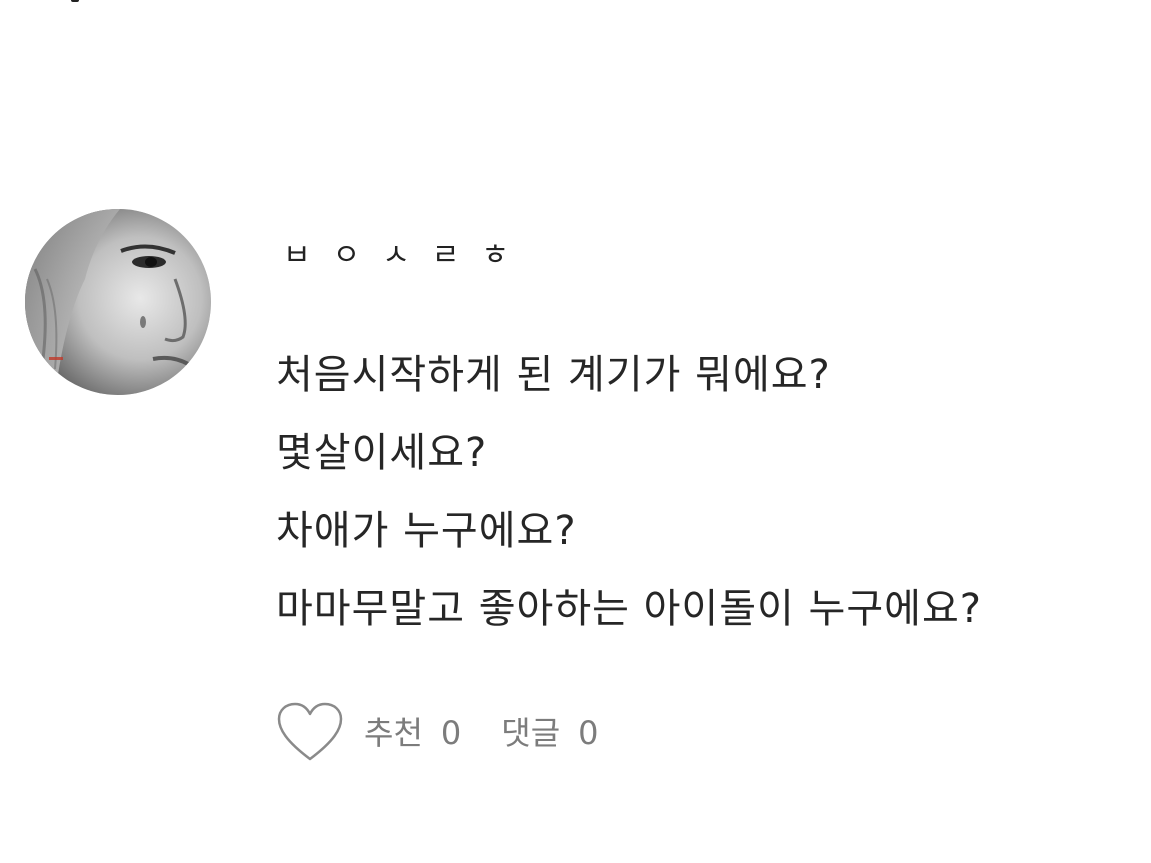 Image resolution: width=1151 pixels, height=863 pixels. What do you see at coordinates (629, 609) in the screenshot?
I see `post-line: 마마무말고 좋아하는 아이돌이 누구에요?` at bounding box center [629, 609].